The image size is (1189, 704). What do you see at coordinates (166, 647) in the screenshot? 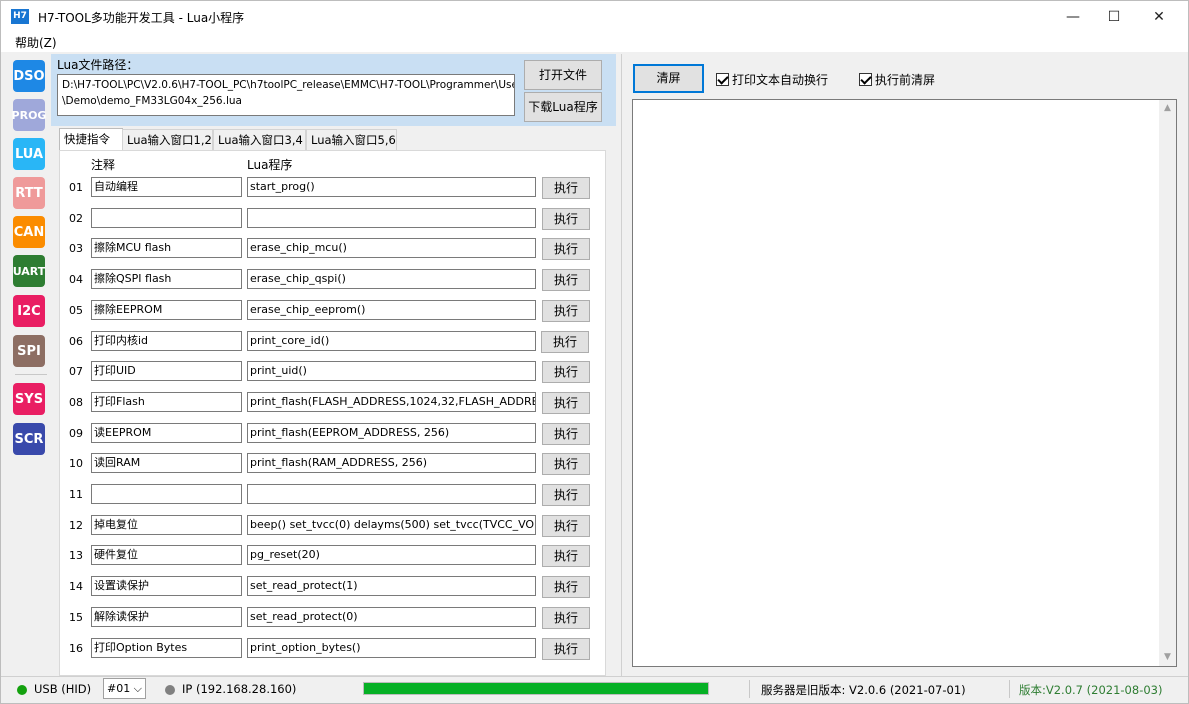
I see `note-field: 打印Option Bytes` at bounding box center [166, 647].